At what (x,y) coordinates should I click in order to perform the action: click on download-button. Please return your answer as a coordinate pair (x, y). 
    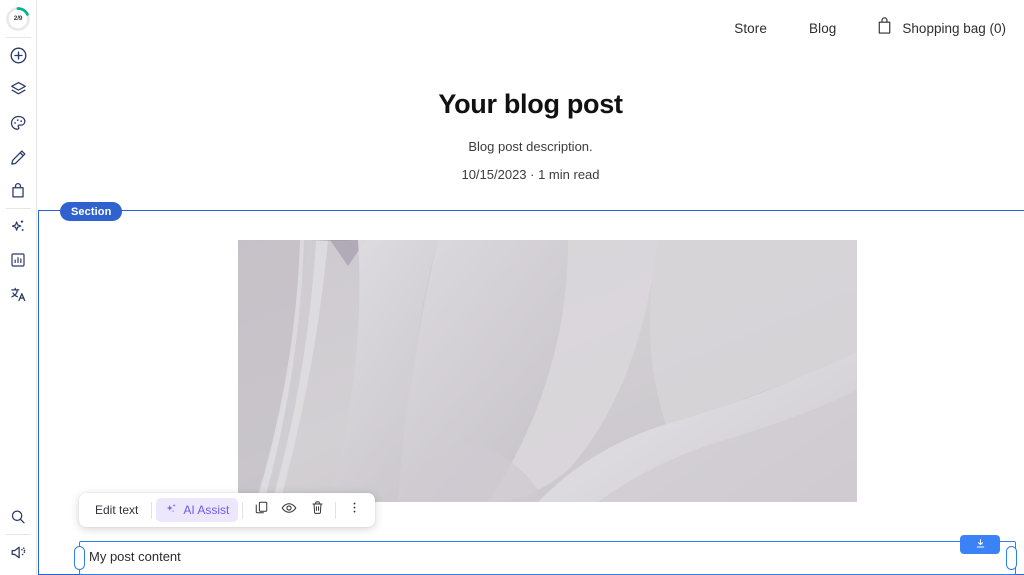
    Looking at the image, I should click on (980, 544).